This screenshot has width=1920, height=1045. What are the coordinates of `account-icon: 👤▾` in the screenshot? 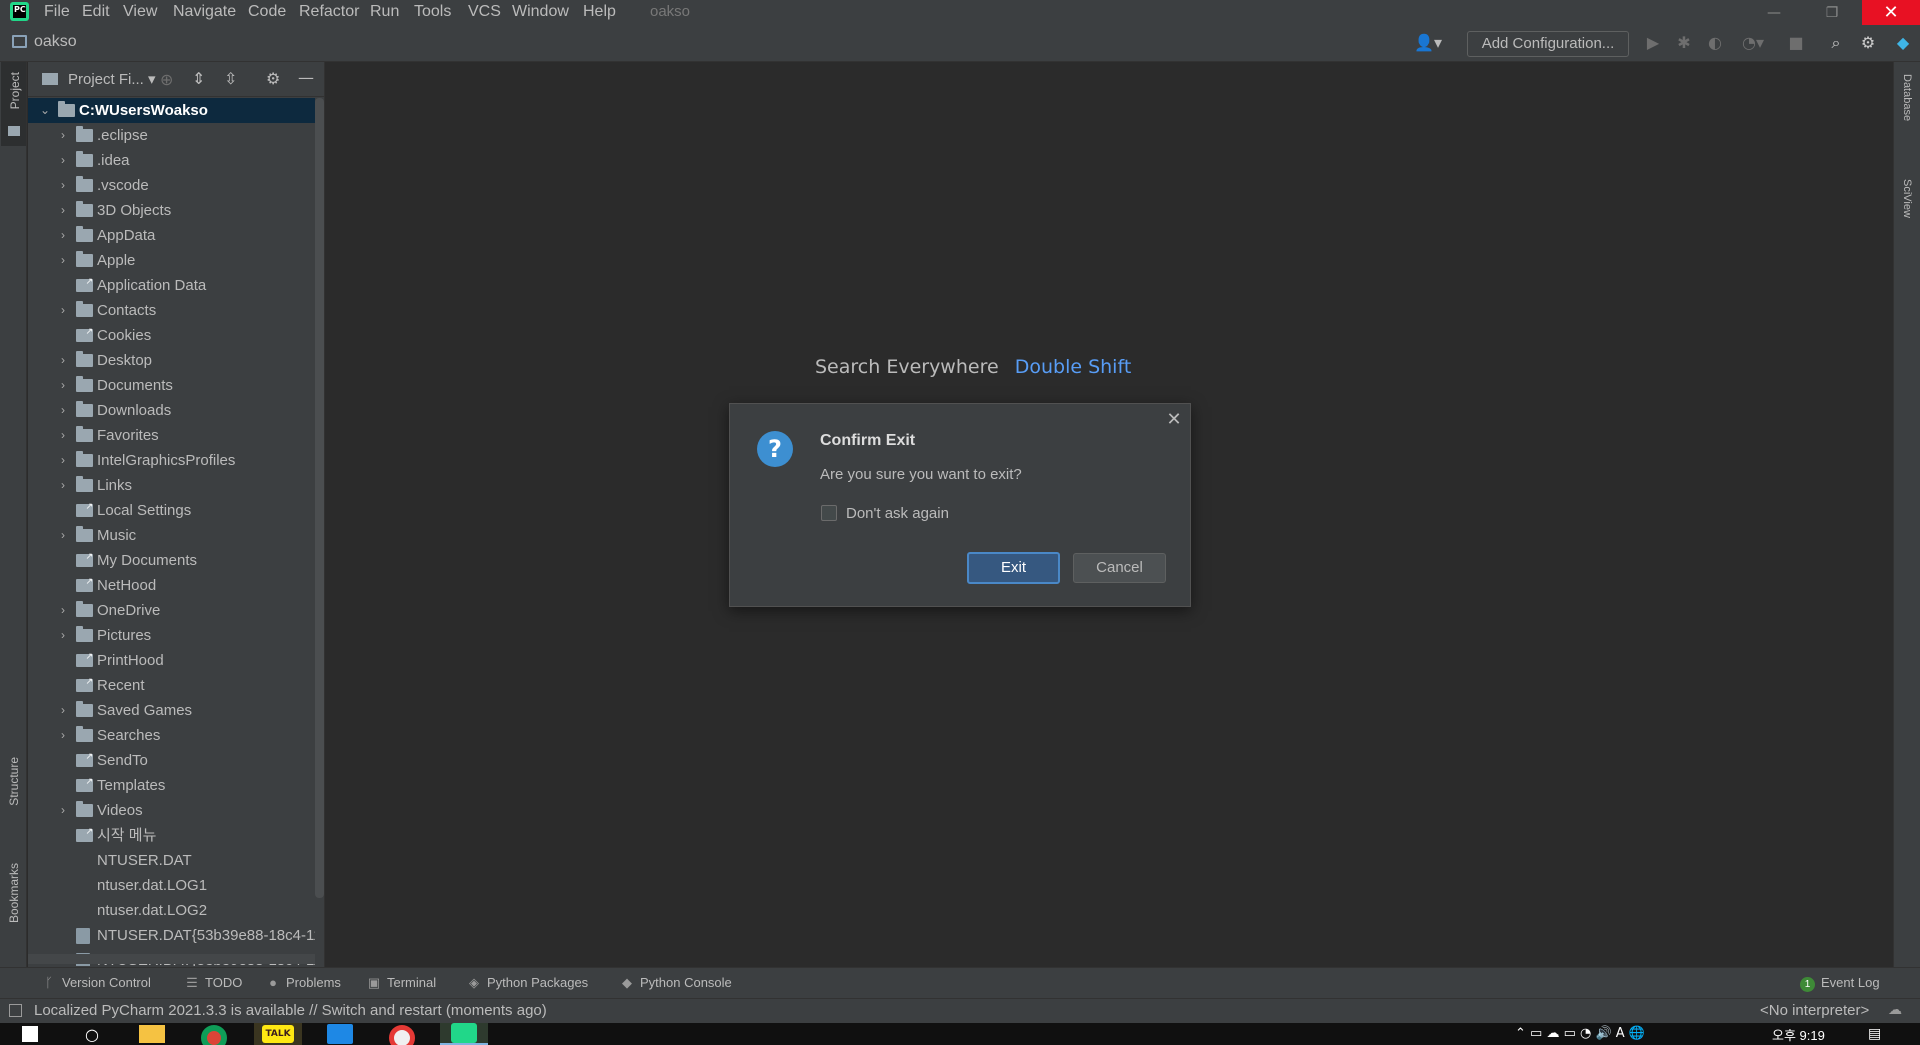 It's located at (1428, 43).